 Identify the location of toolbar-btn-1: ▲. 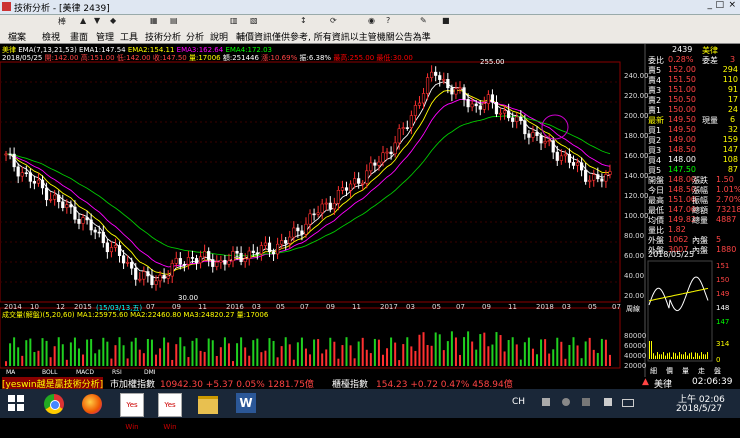
(83, 21).